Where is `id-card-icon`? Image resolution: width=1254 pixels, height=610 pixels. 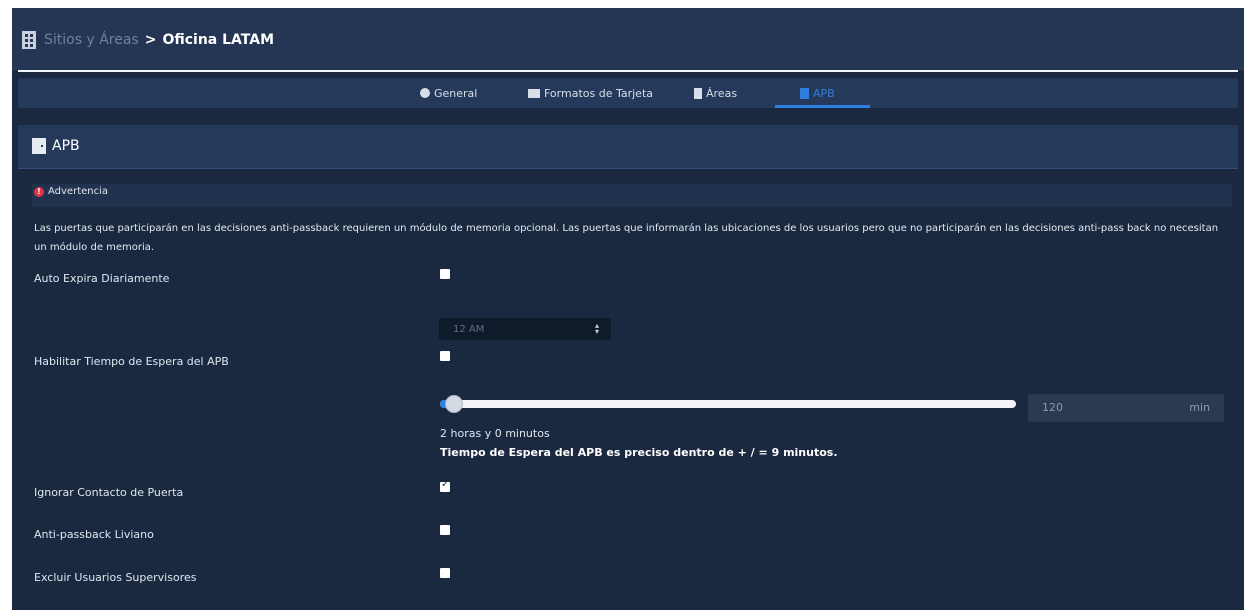 id-card-icon is located at coordinates (534, 93).